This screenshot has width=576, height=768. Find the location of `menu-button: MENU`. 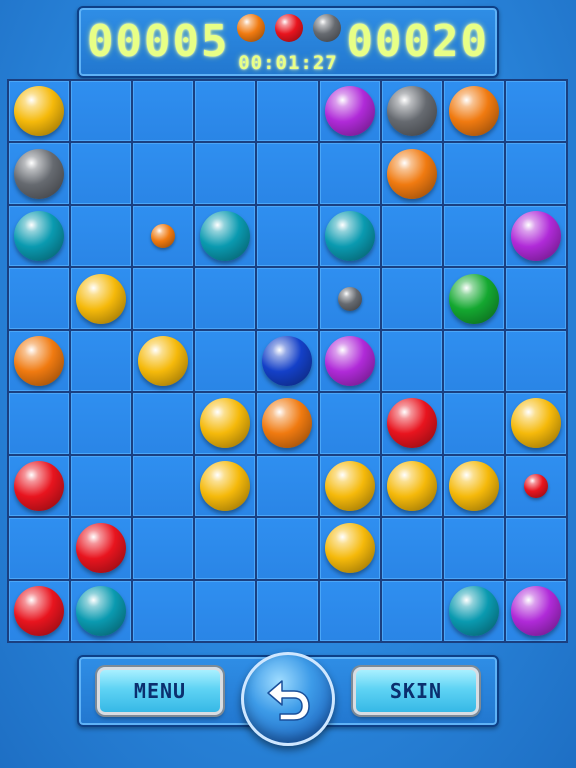

menu-button: MENU is located at coordinates (160, 691).